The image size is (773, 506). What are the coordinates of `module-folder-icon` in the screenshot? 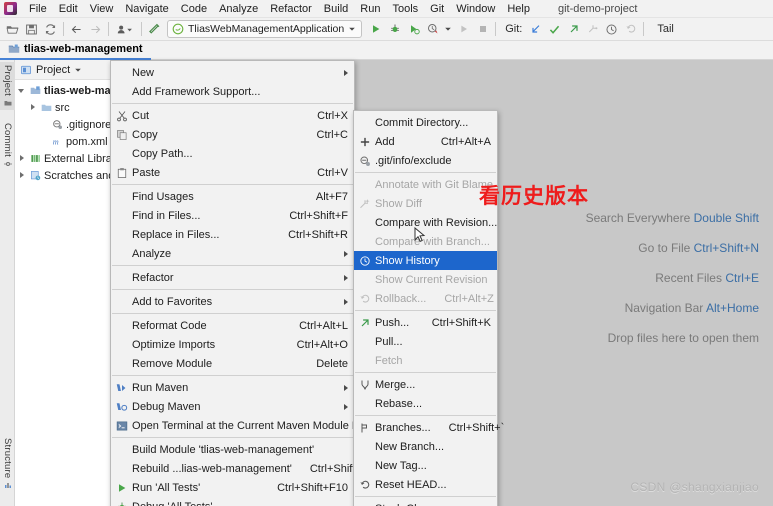 It's located at (35, 90).